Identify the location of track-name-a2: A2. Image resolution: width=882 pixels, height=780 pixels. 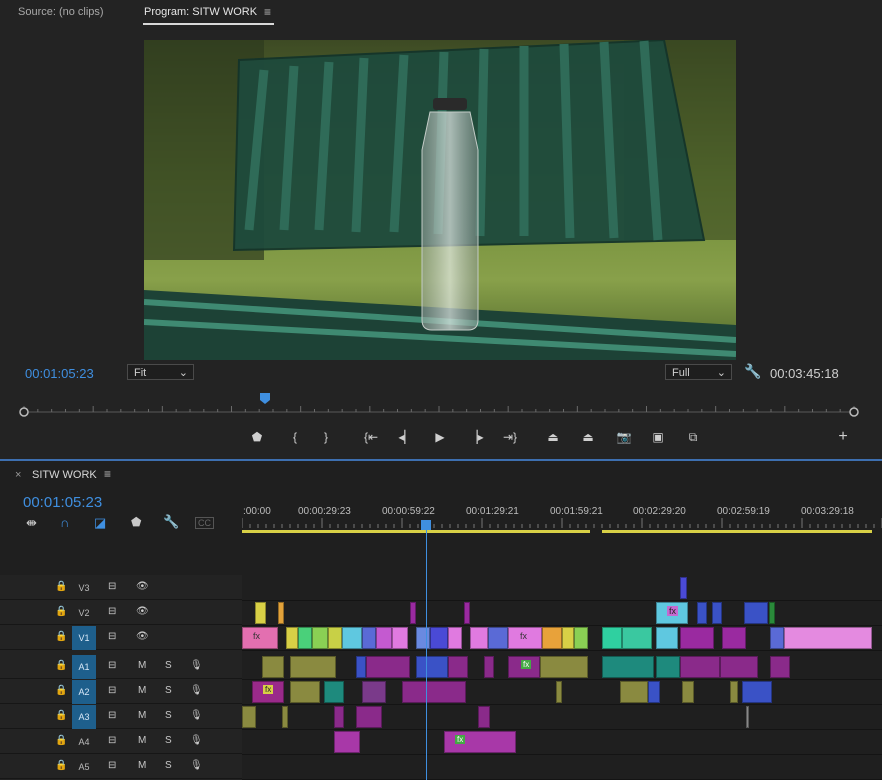
(84, 692).